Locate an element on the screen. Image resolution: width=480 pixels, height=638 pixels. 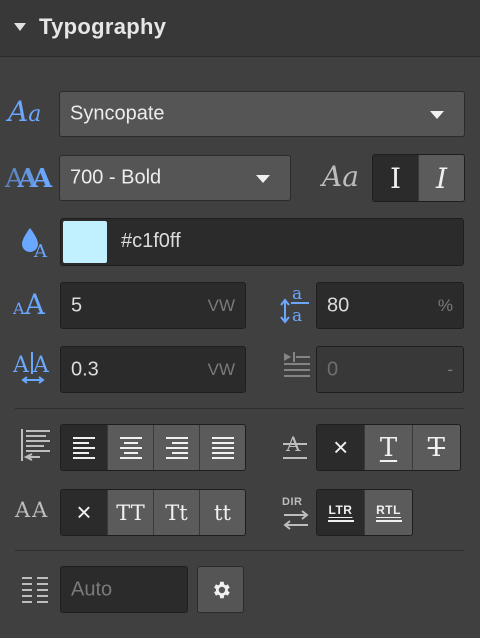
text-transform-label: AA is located at coordinates (32, 510).